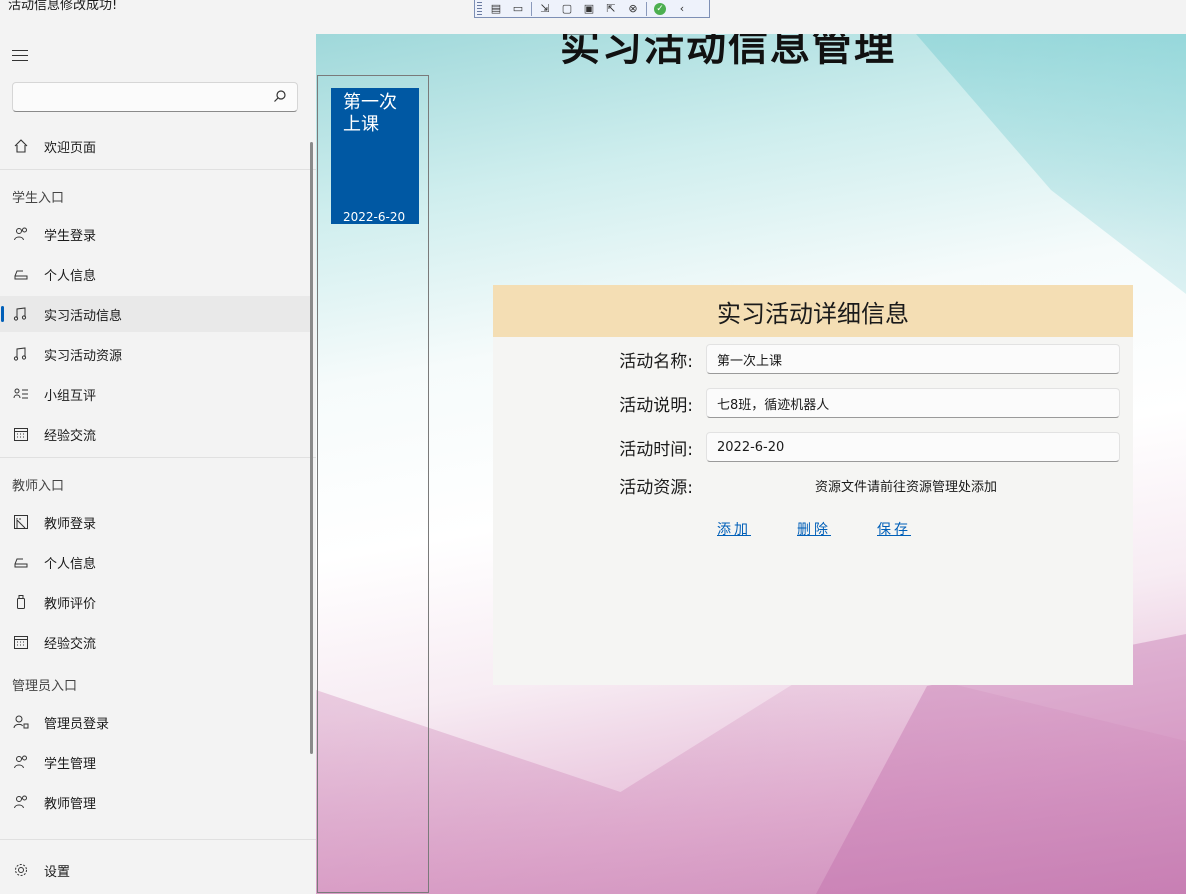 This screenshot has width=1186, height=894. What do you see at coordinates (611, 9) in the screenshot?
I see `display-layout-icon: ⇱` at bounding box center [611, 9].